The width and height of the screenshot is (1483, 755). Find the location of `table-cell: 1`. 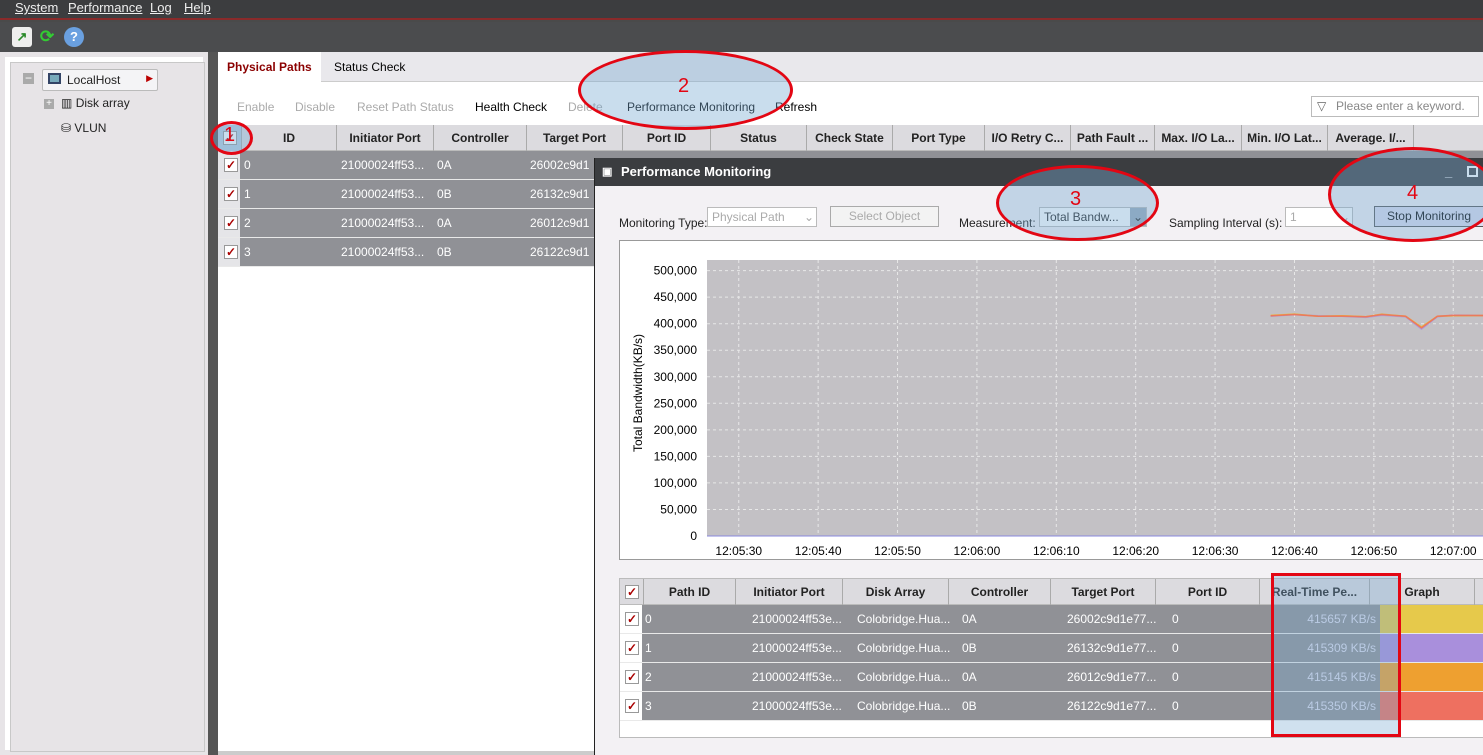

table-cell: 1 is located at coordinates (247, 194).